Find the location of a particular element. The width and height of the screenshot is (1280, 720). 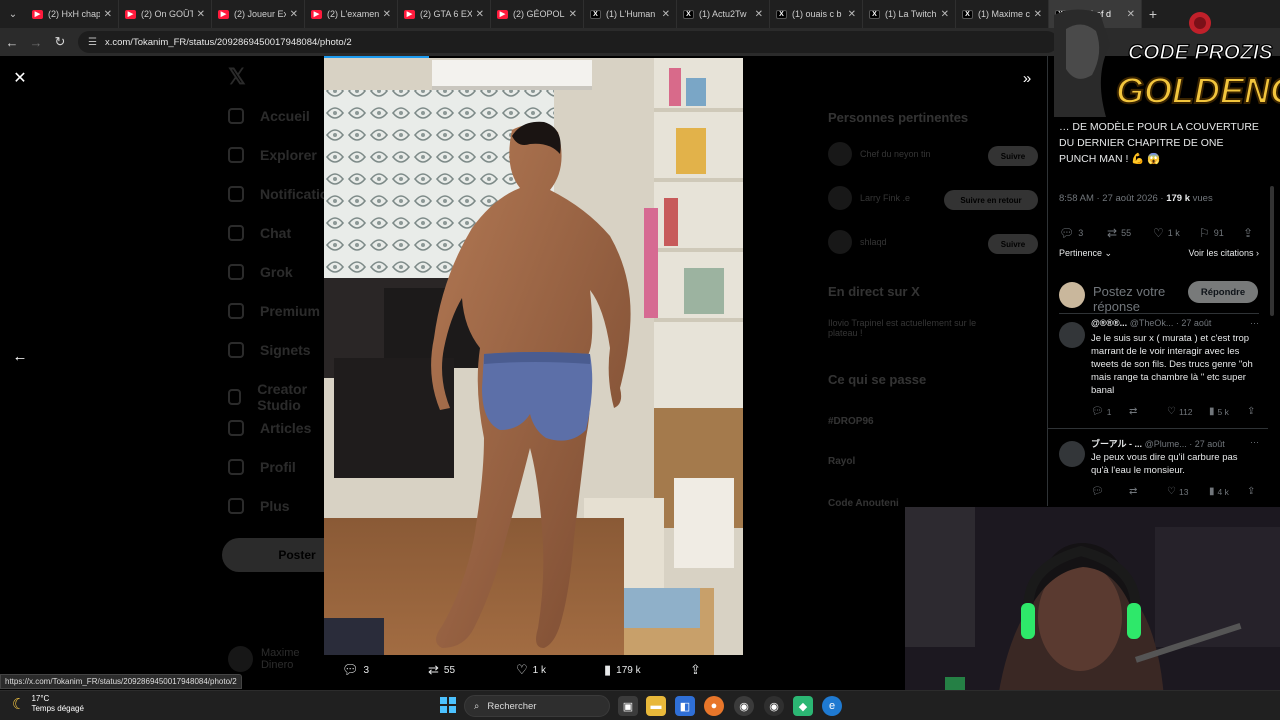

firefox-icon: ● is located at coordinates (714, 706).